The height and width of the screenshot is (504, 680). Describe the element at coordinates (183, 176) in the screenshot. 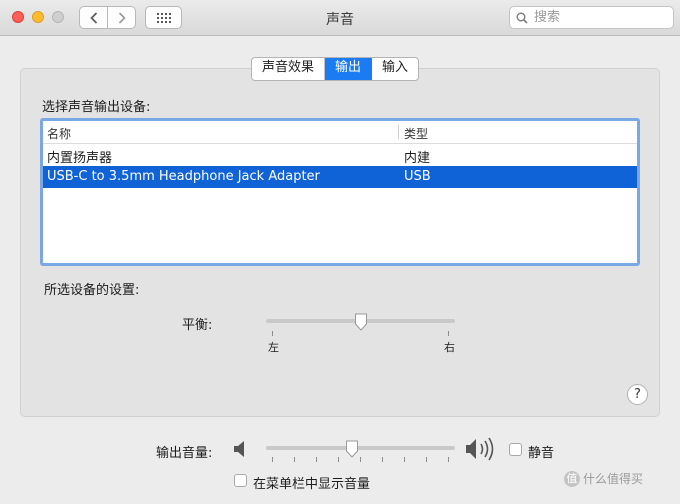

I see `device-name: USB-C to 3.5mm Headphone Jack Adapter` at that location.